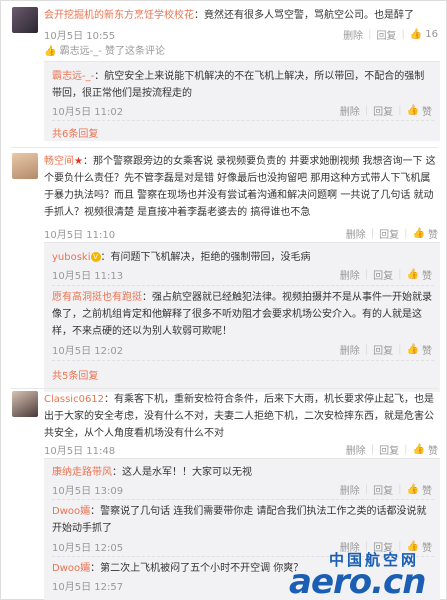 The image size is (447, 600). Describe the element at coordinates (95, 257) in the screenshot. I see `verified-badge-icon: V` at that location.